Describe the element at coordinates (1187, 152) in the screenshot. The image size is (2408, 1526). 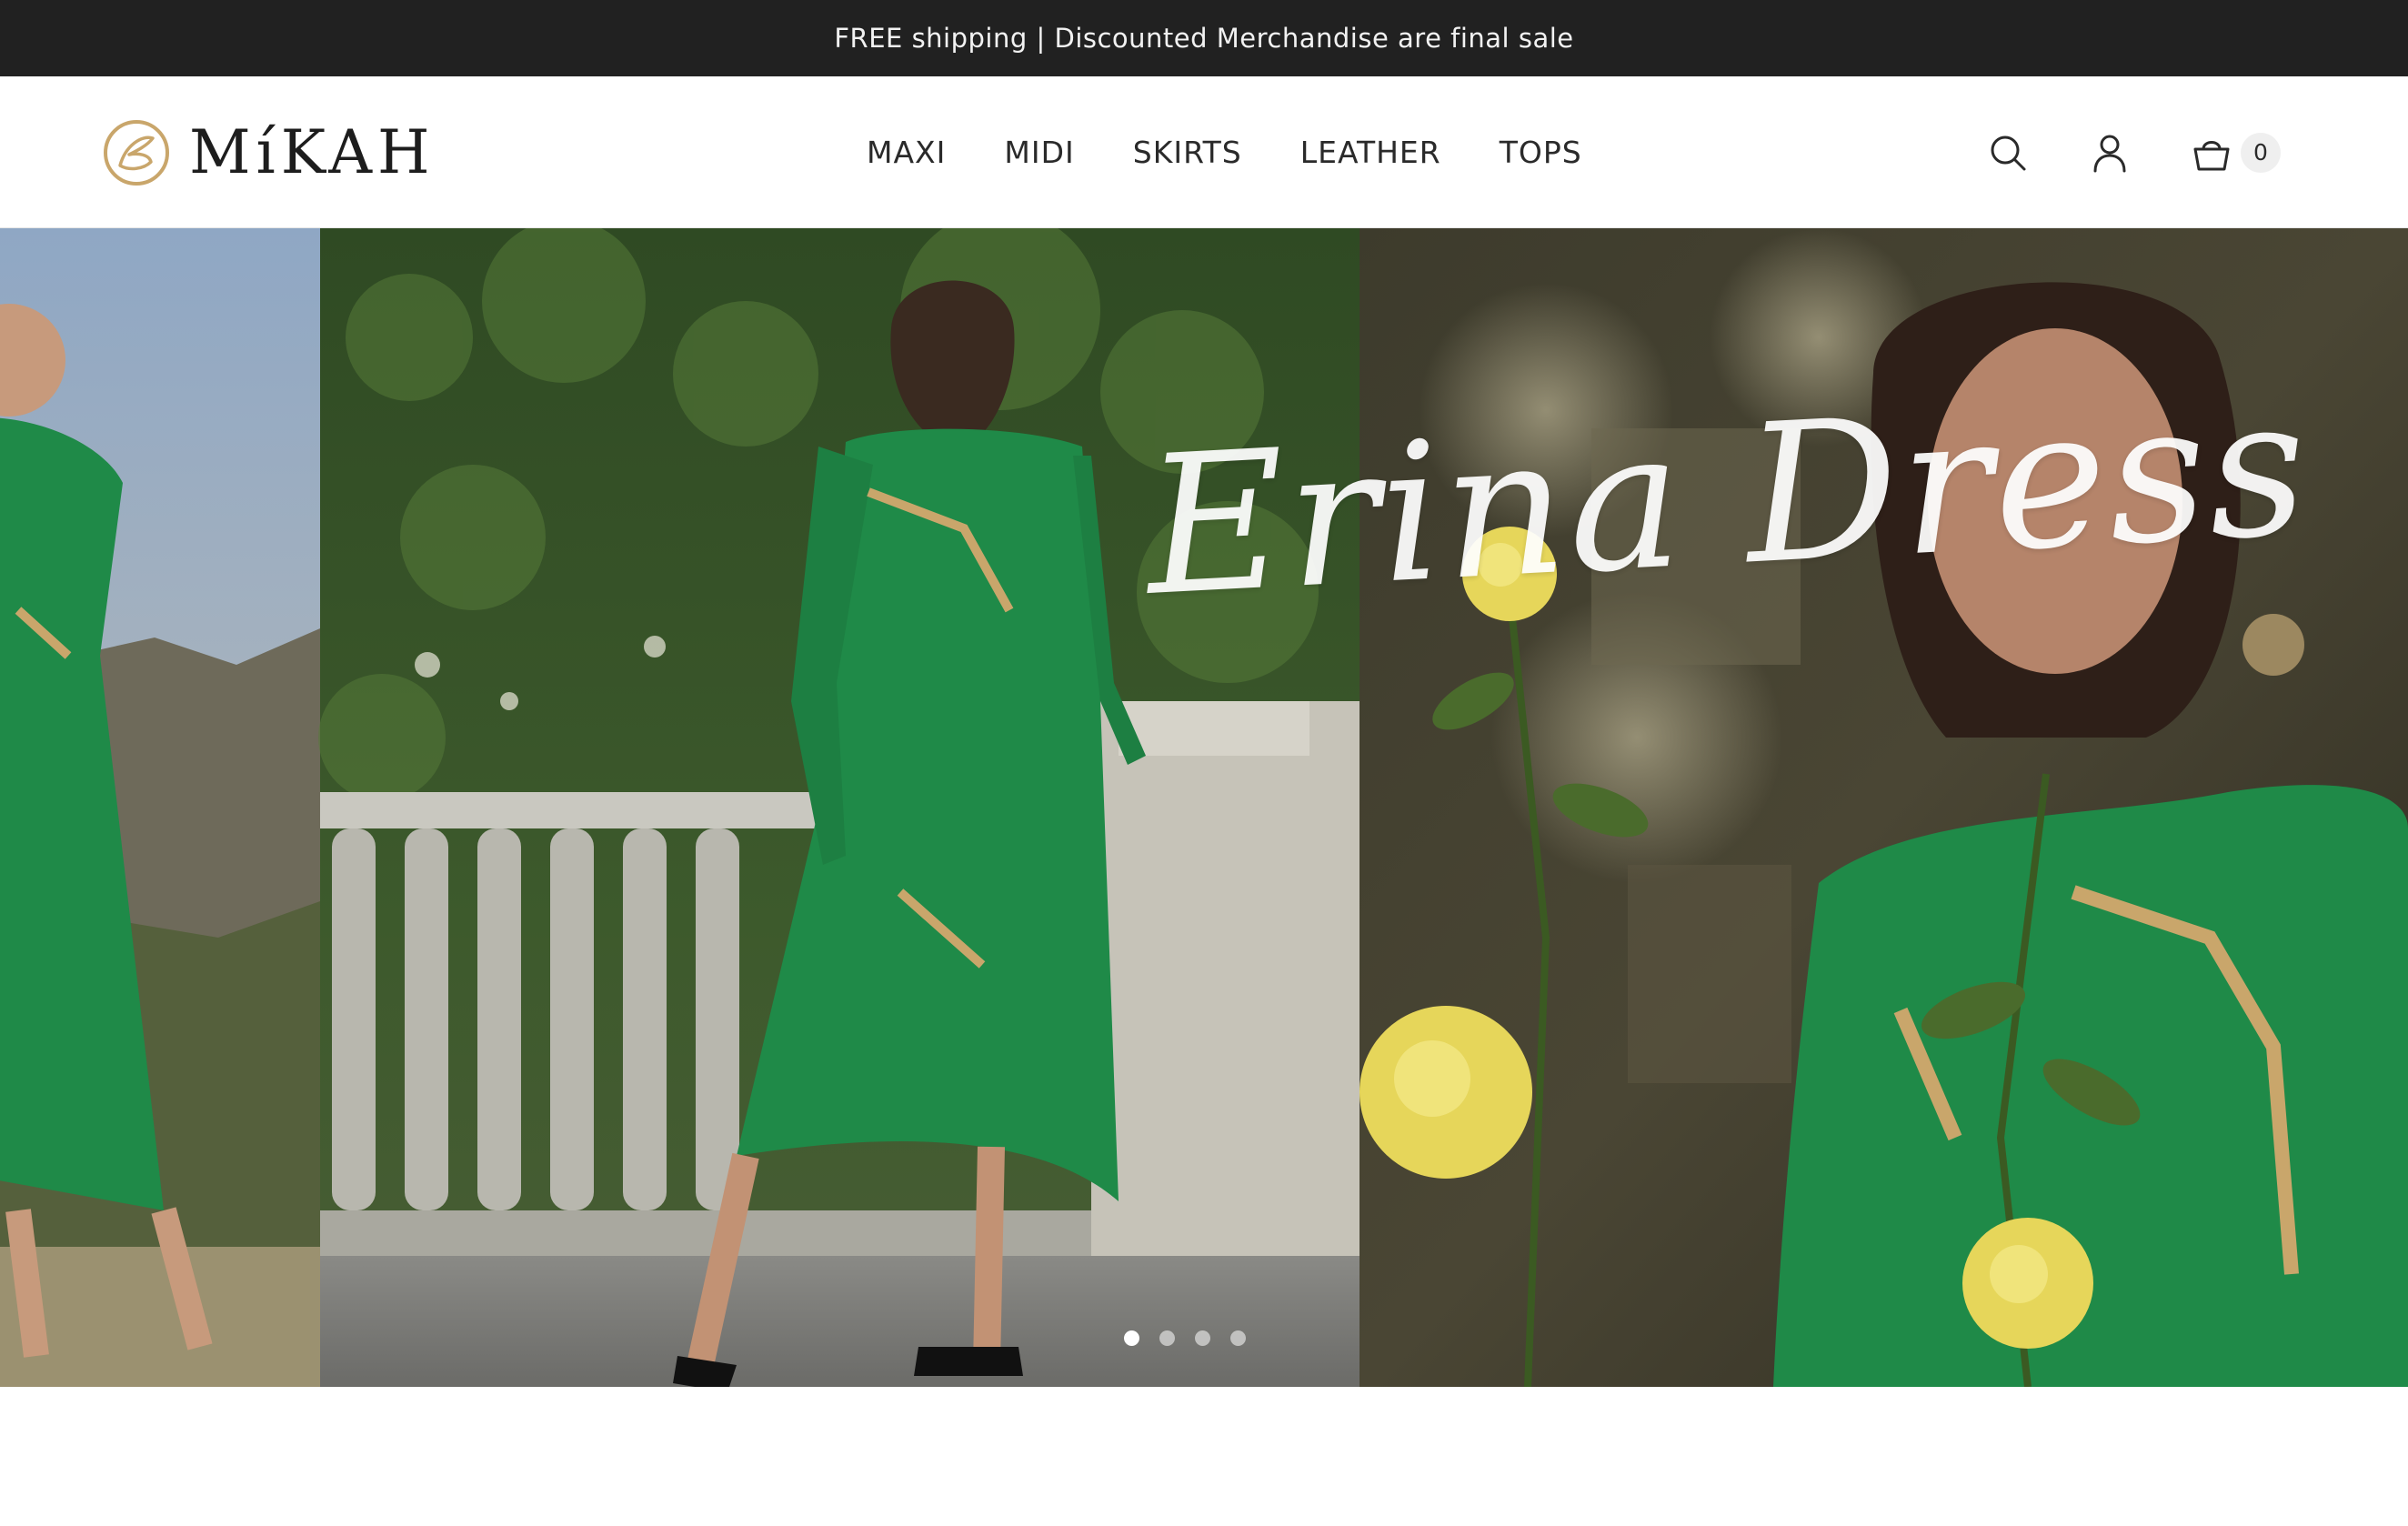
I see `nav-item-skirts: SKIRTS` at that location.